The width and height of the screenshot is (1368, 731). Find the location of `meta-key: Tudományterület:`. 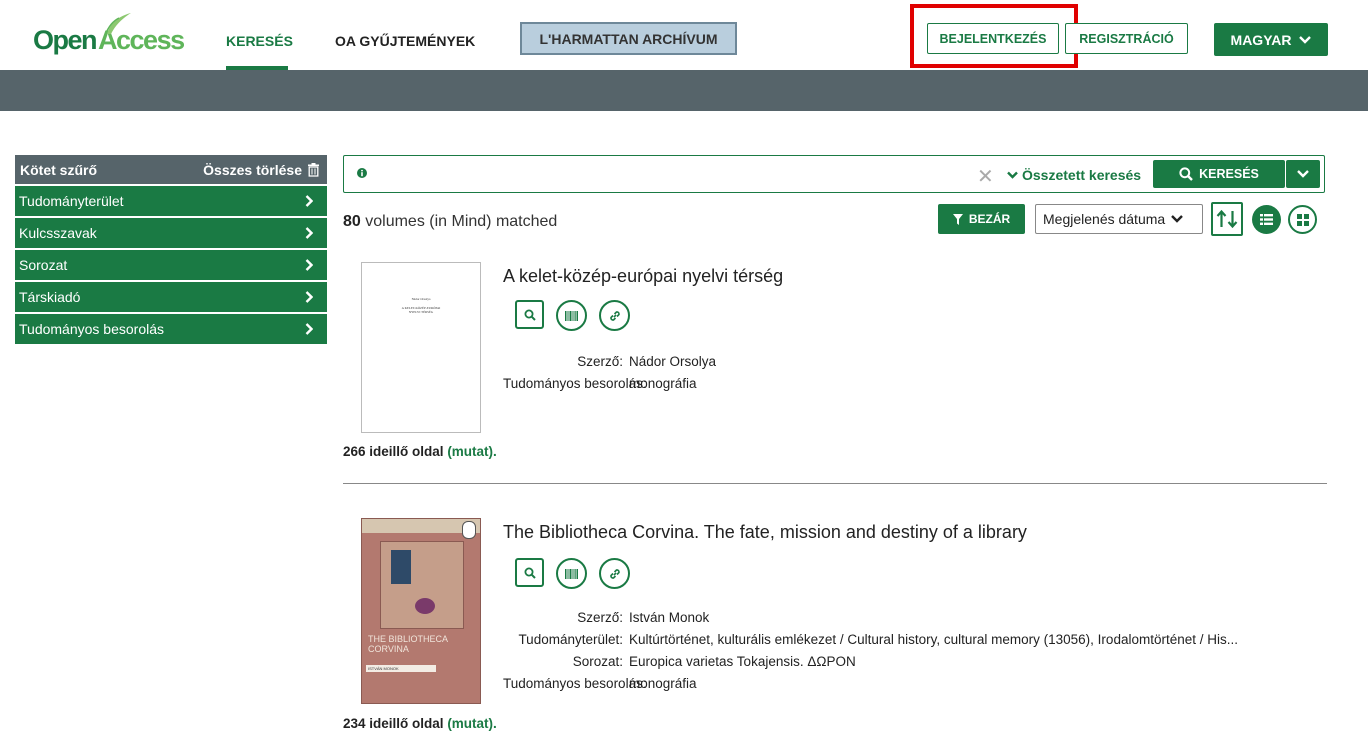

meta-key: Tudományterület: is located at coordinates (570, 639).